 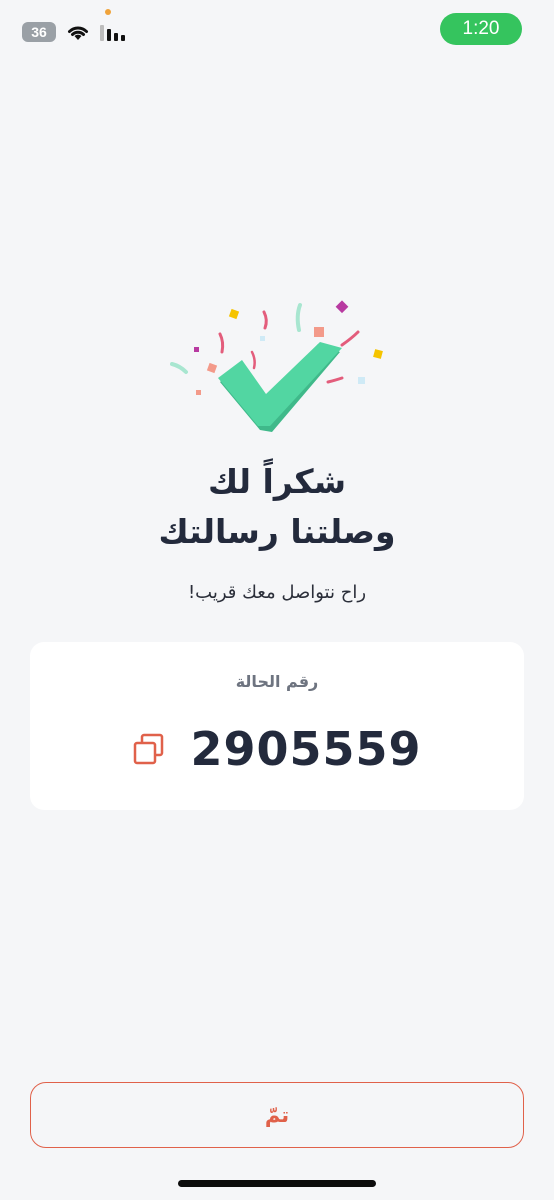 I want to click on battery-level: 36, so click(x=39, y=32).